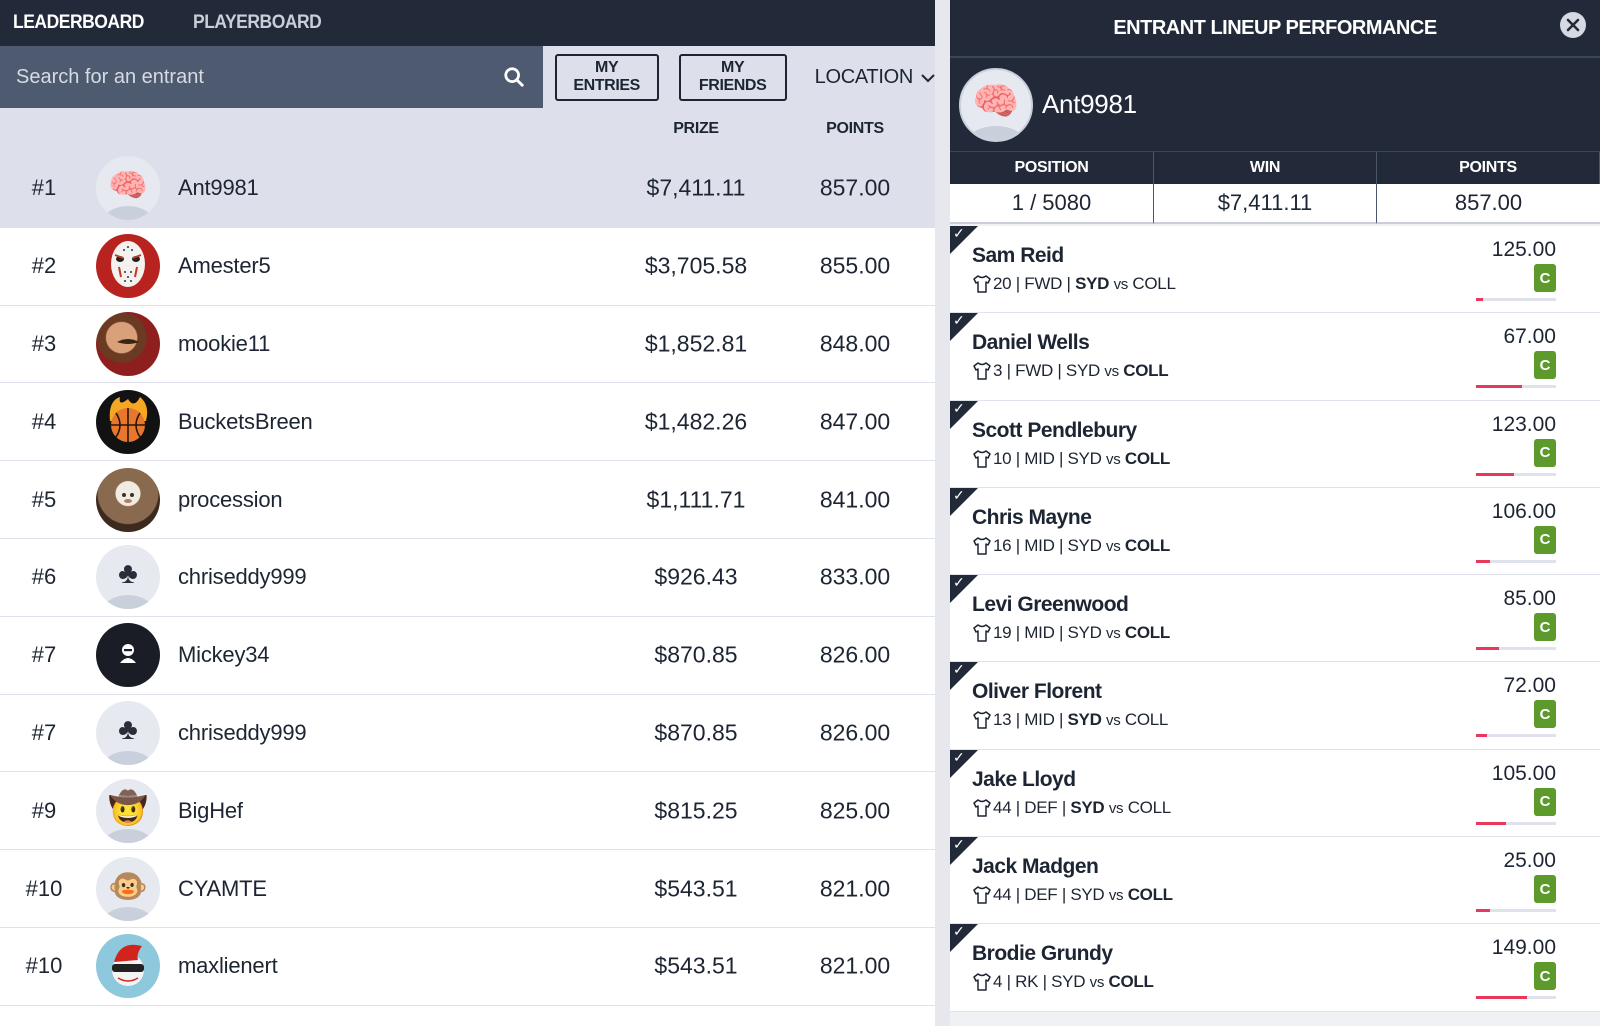 The height and width of the screenshot is (1026, 1600). I want to click on avatar: ♣, so click(128, 732).